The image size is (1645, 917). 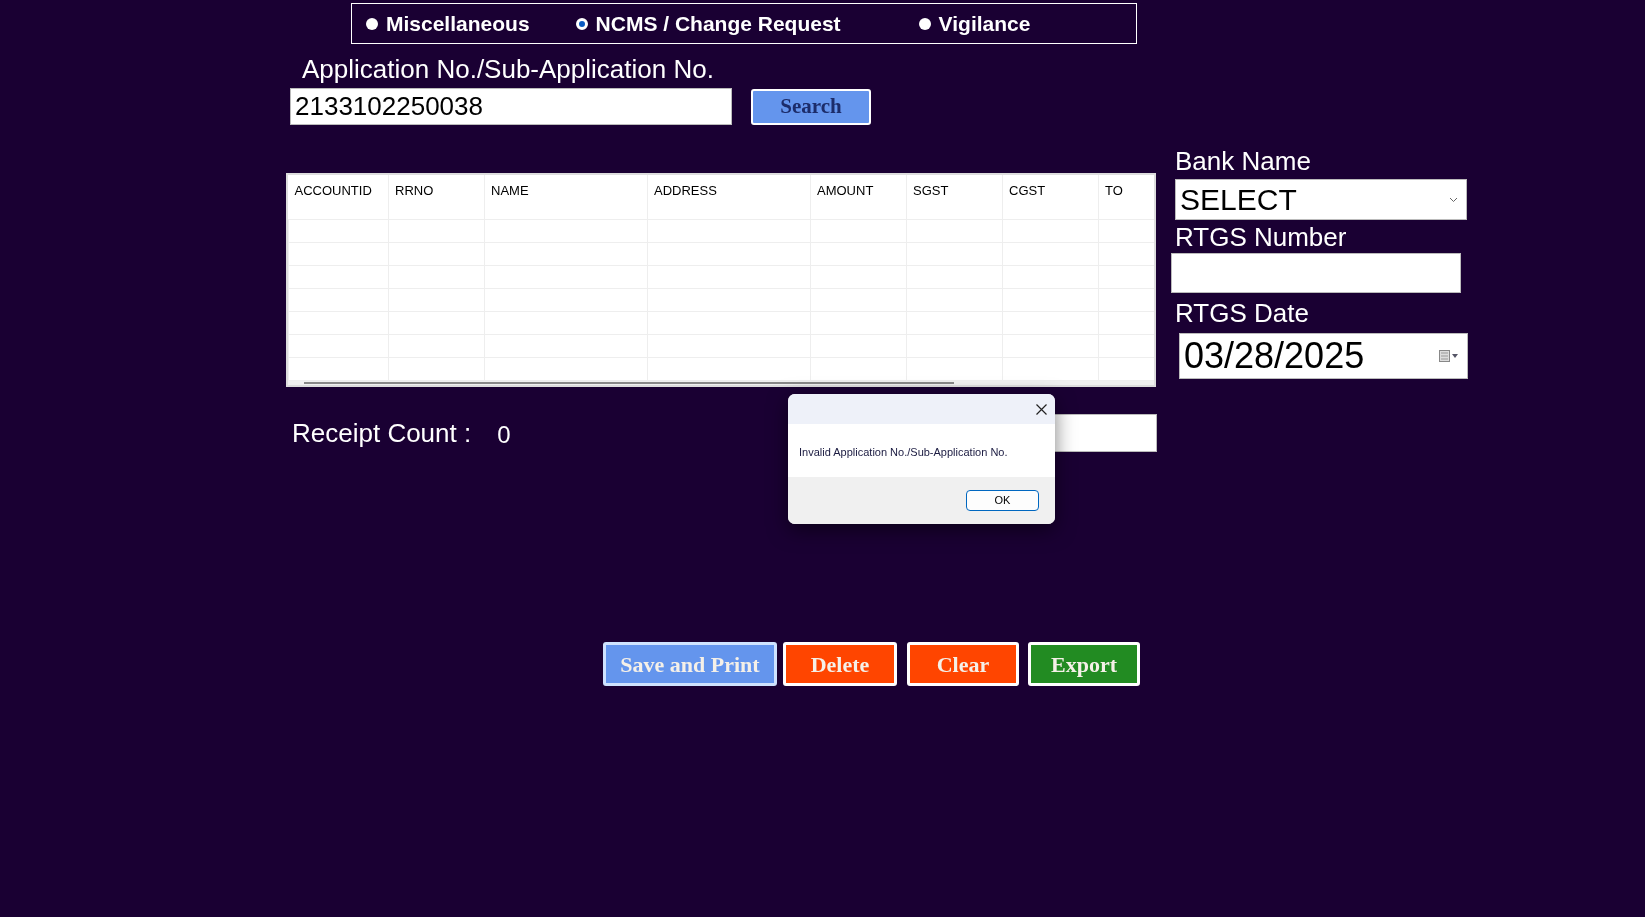 I want to click on radio-option: NCMS / Change Request, so click(x=708, y=23).